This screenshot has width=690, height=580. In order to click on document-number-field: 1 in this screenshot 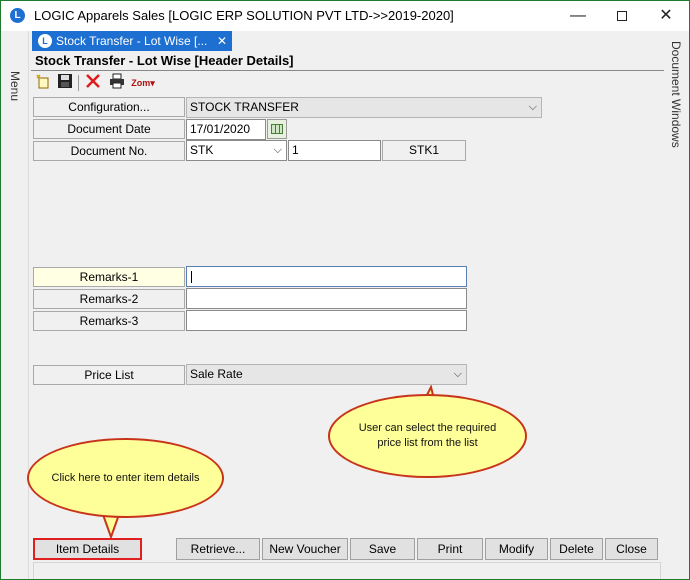, I will do `click(334, 150)`.